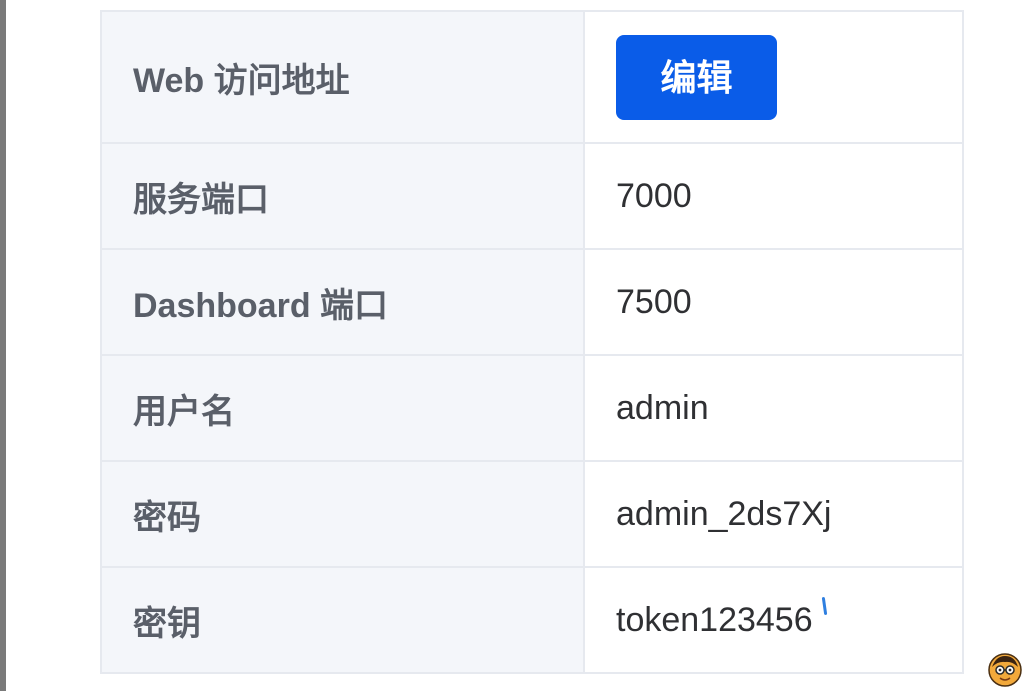 The image size is (1025, 692). What do you see at coordinates (773, 514) in the screenshot?
I see `password-value: admin_2ds7Xj` at bounding box center [773, 514].